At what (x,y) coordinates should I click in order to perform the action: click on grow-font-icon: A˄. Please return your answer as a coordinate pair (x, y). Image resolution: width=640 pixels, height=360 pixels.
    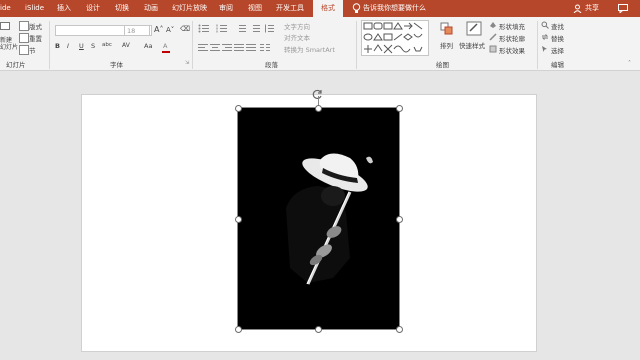
    Looking at the image, I should click on (158, 29).